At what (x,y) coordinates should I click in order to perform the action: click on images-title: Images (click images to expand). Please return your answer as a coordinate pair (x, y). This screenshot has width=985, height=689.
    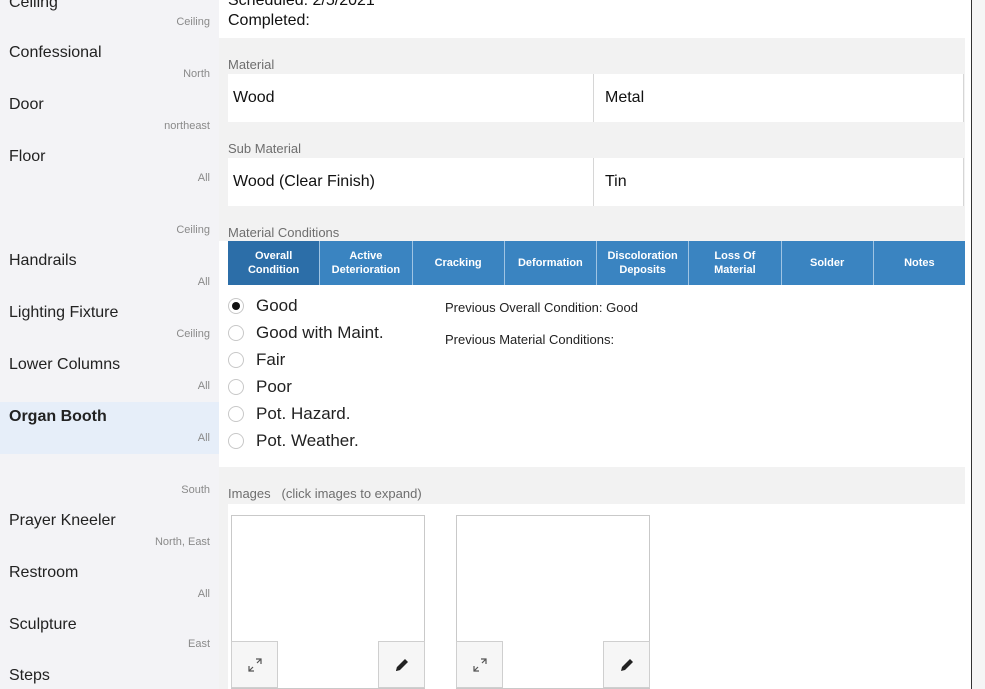
    Looking at the image, I should click on (325, 493).